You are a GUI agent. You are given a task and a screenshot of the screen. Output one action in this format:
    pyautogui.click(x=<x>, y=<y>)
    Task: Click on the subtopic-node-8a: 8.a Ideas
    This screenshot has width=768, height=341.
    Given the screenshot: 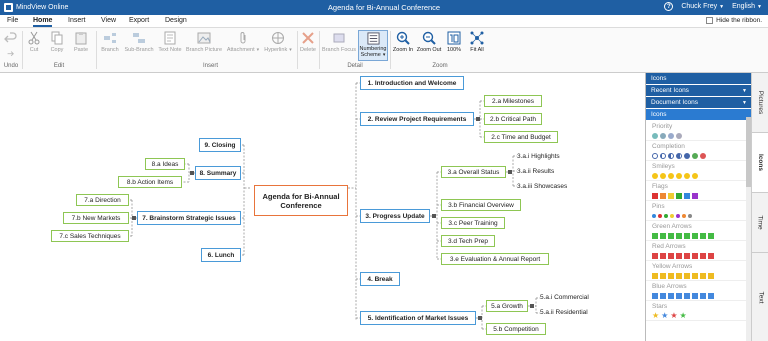 What is the action you would take?
    pyautogui.click(x=165, y=164)
    